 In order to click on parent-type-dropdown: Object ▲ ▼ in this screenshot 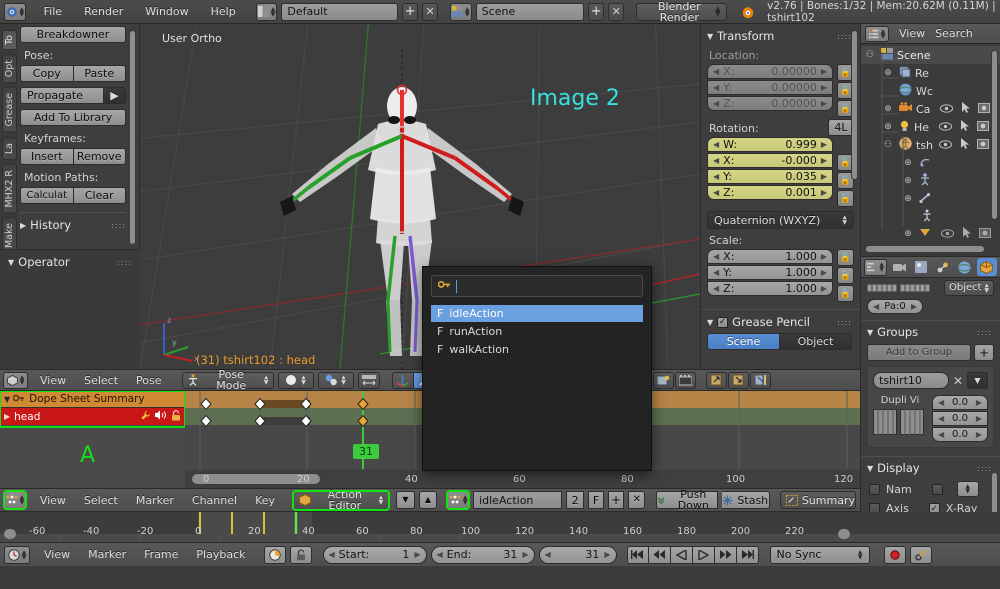, I will do `click(969, 288)`.